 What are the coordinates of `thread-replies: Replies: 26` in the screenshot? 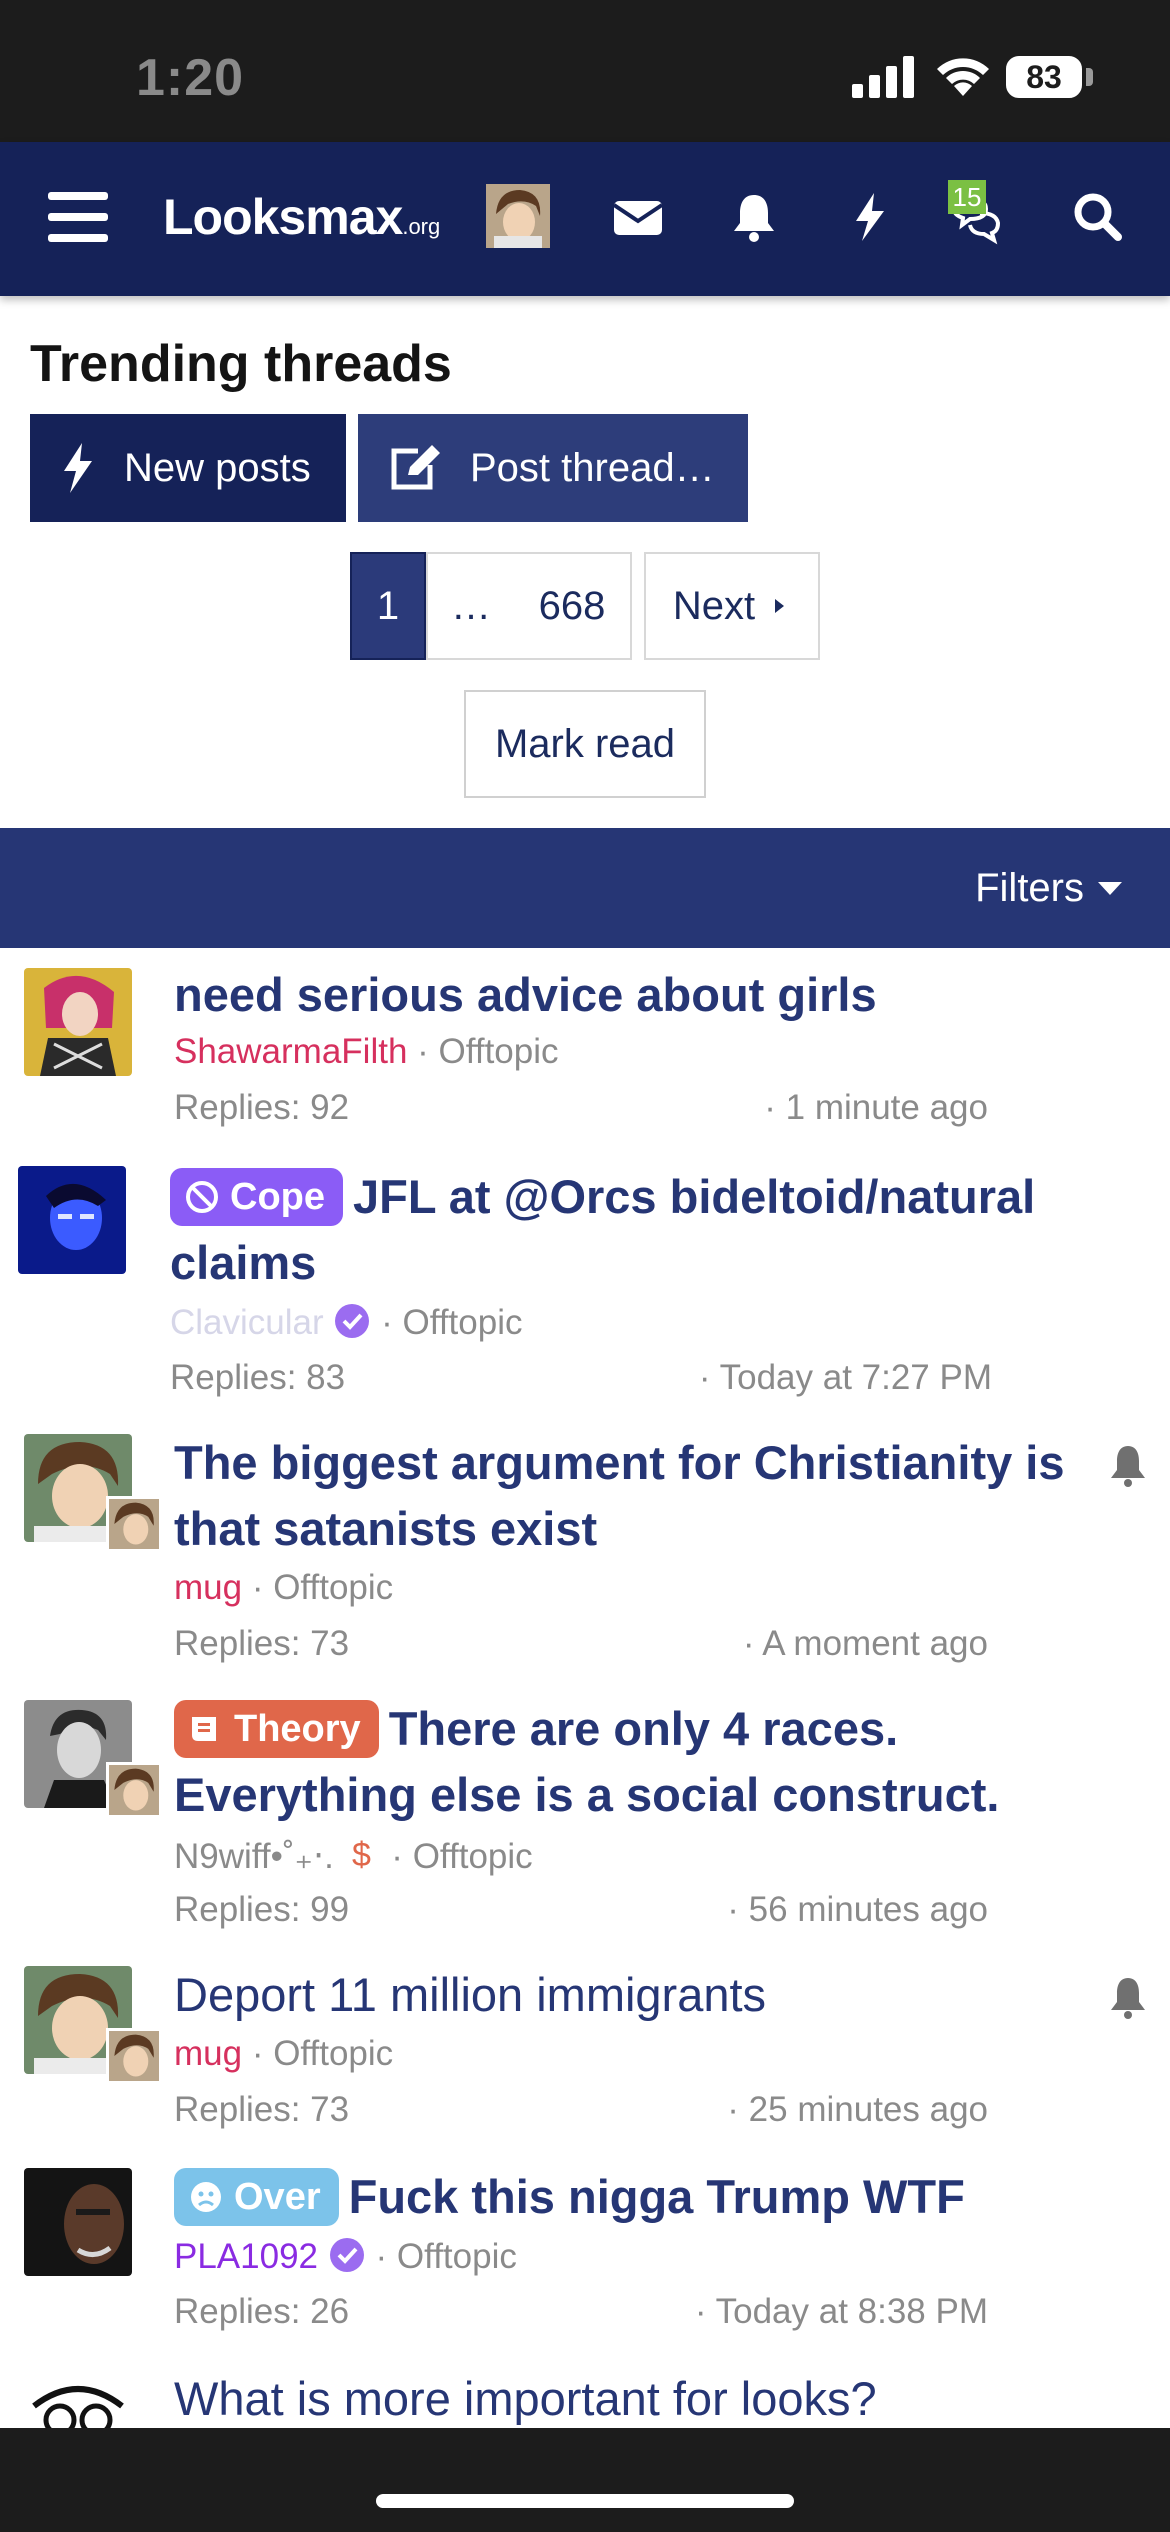 It's located at (262, 2311).